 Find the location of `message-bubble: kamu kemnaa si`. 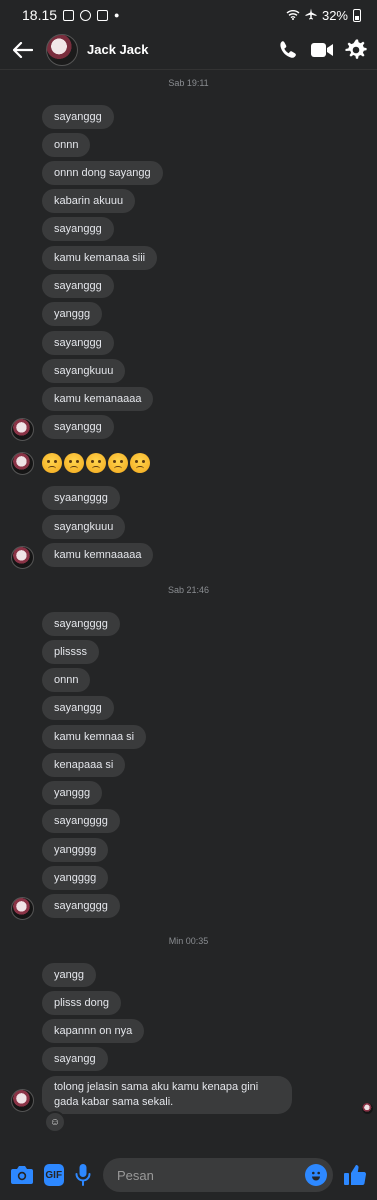

message-bubble: kamu kemnaa si is located at coordinates (94, 737).